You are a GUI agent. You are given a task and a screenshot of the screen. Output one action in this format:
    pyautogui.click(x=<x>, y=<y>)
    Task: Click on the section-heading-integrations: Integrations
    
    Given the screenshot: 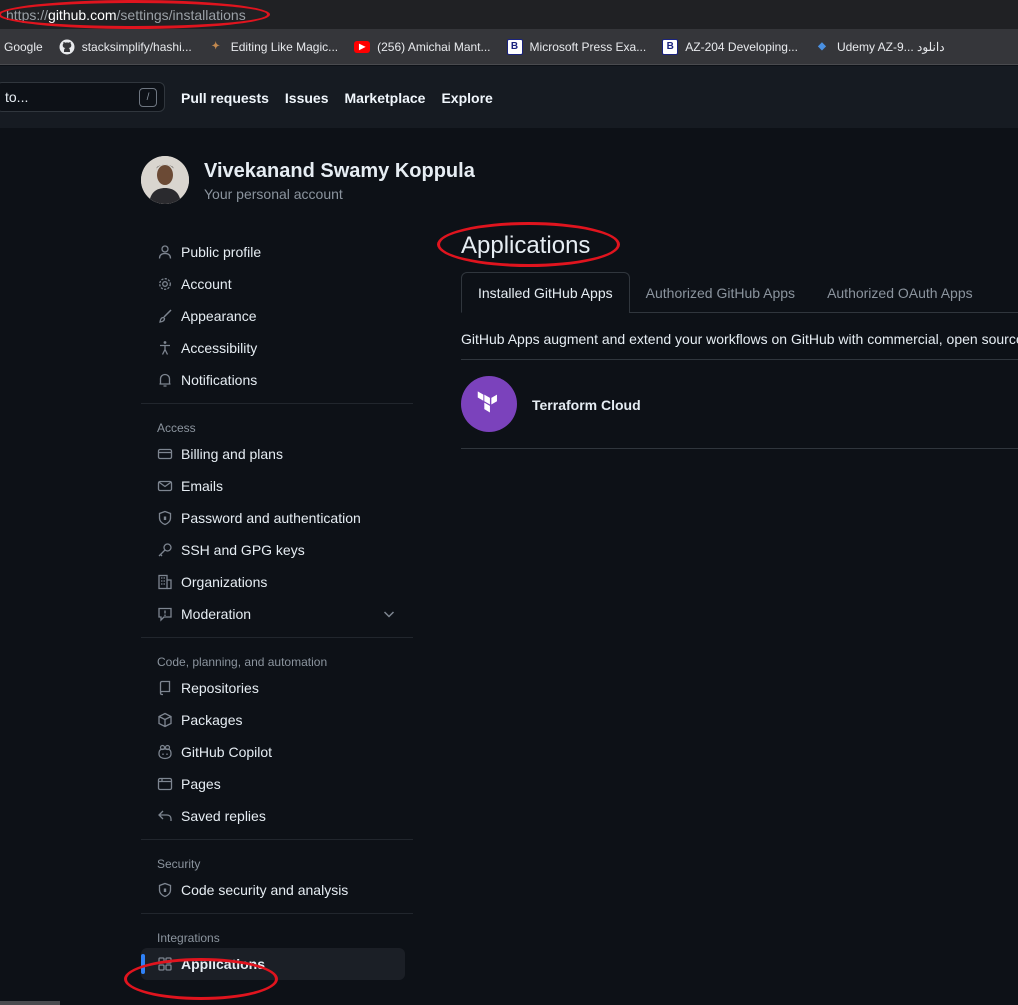 What is the action you would take?
    pyautogui.click(x=188, y=938)
    